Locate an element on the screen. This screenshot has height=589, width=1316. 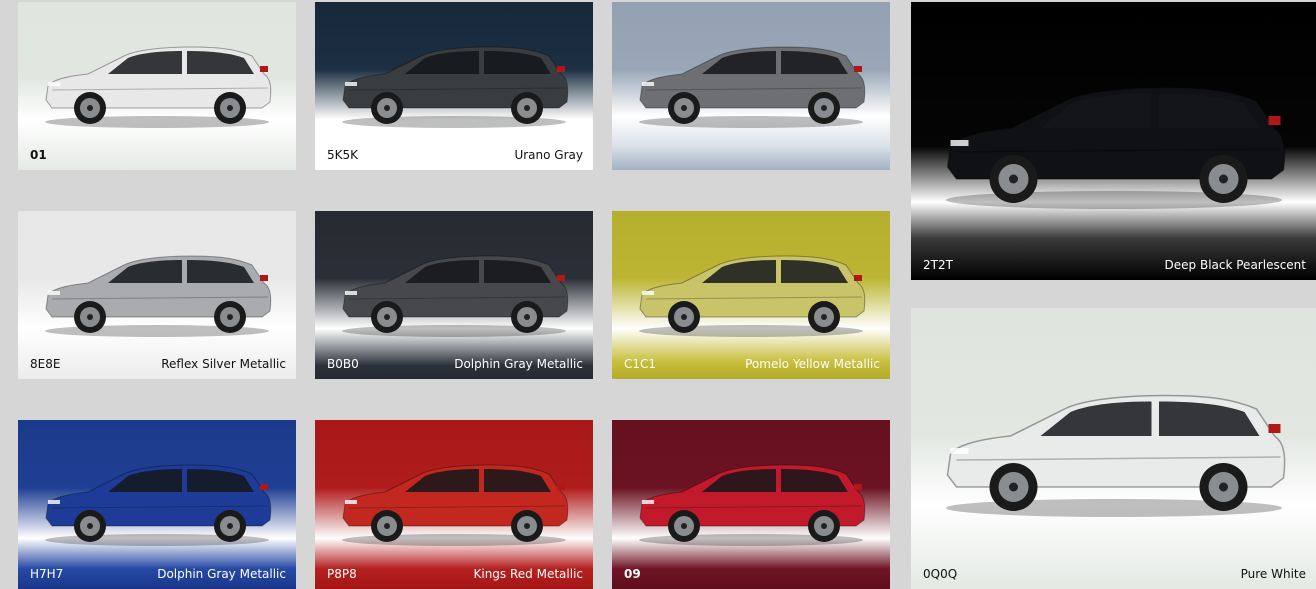
color-swatch-c1c1: C1C1 Pomelo Yellow Metallic is located at coordinates (751, 295).